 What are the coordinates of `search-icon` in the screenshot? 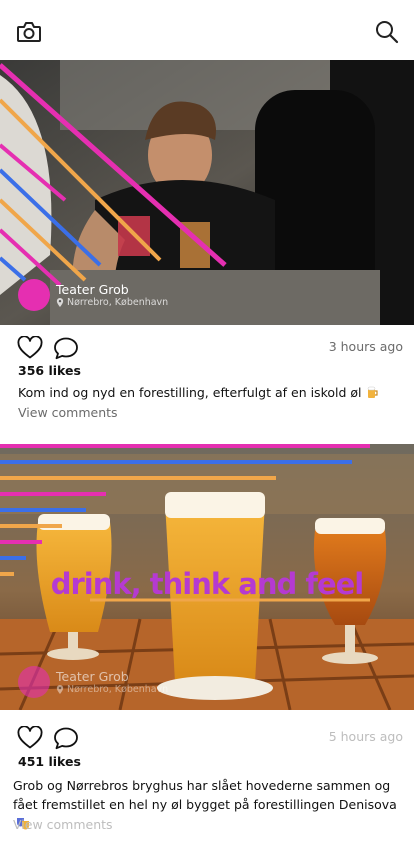 It's located at (387, 32).